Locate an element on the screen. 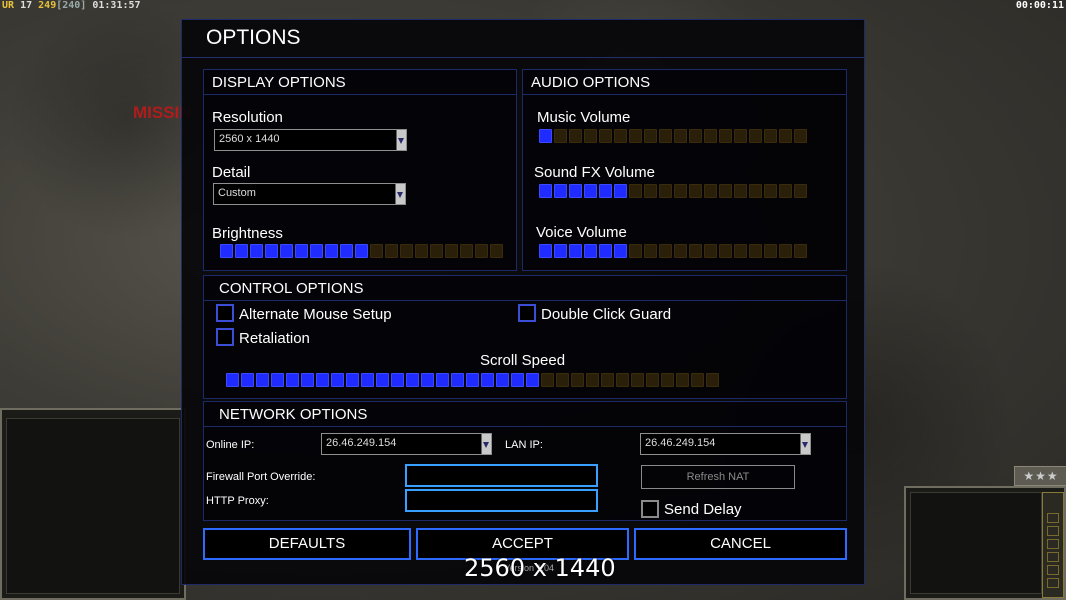 This screenshot has height=600, width=1066. detail-dropdown: Custom is located at coordinates (309, 194).